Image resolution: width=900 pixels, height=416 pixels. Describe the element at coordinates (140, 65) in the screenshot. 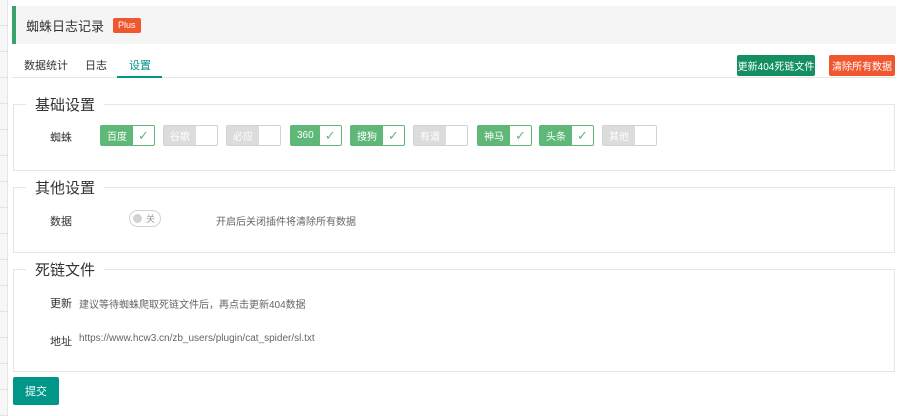

I see `tab-settings: 设置` at that location.